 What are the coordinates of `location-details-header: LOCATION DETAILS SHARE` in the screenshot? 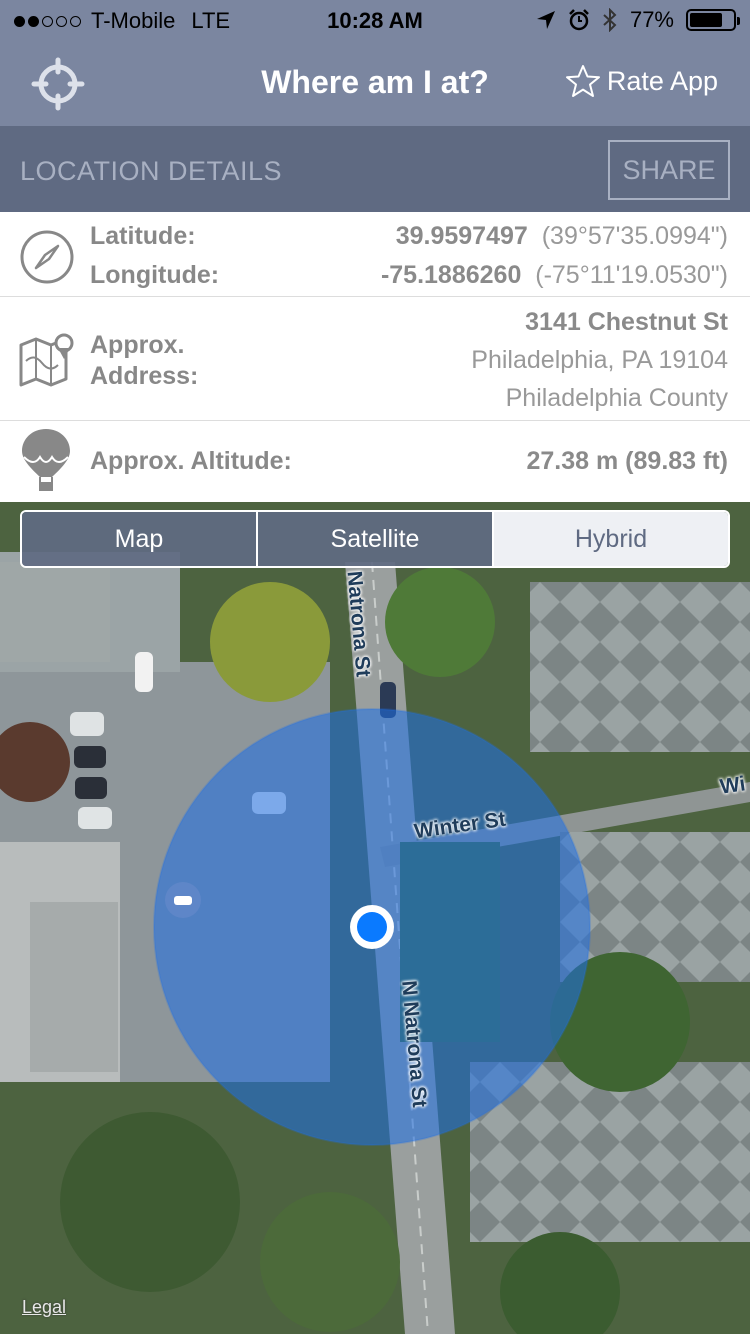 It's located at (375, 170).